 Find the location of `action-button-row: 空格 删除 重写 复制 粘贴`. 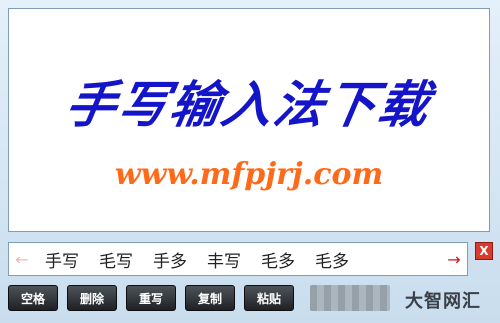

action-button-row: 空格 删除 重写 复制 粘贴 is located at coordinates (155, 298).